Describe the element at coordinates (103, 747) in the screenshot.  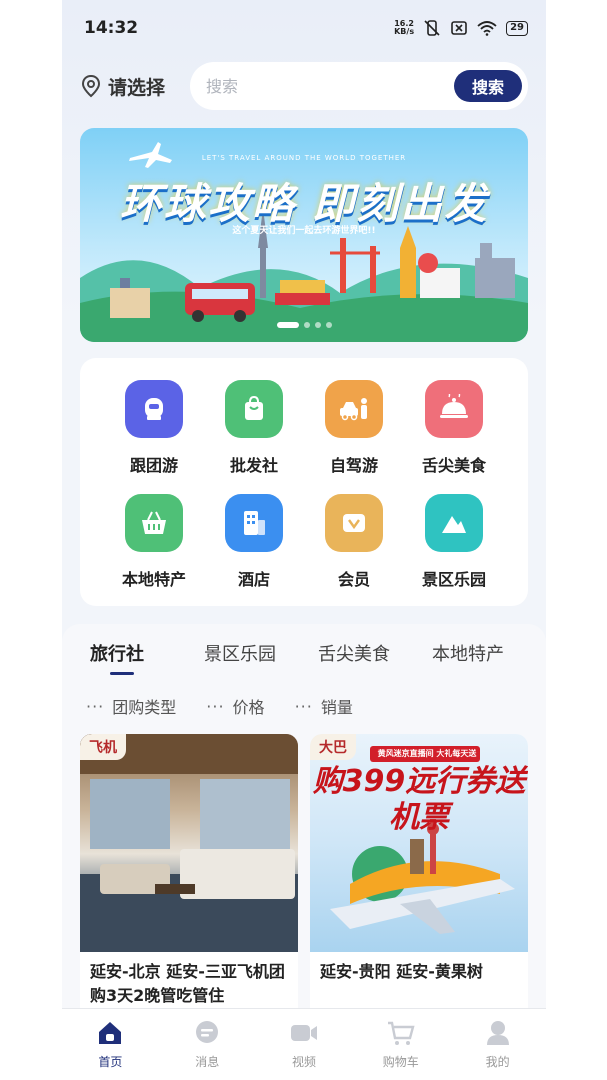
I see `transport-badge: 飞机` at that location.